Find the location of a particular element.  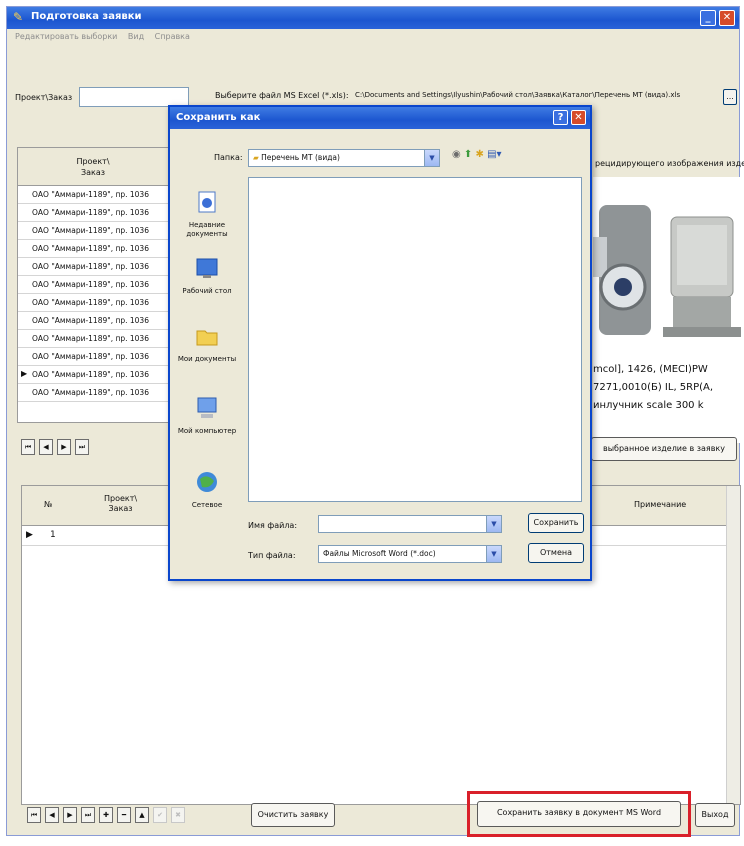

place-desktop: Рабочий стол is located at coordinates (207, 275).